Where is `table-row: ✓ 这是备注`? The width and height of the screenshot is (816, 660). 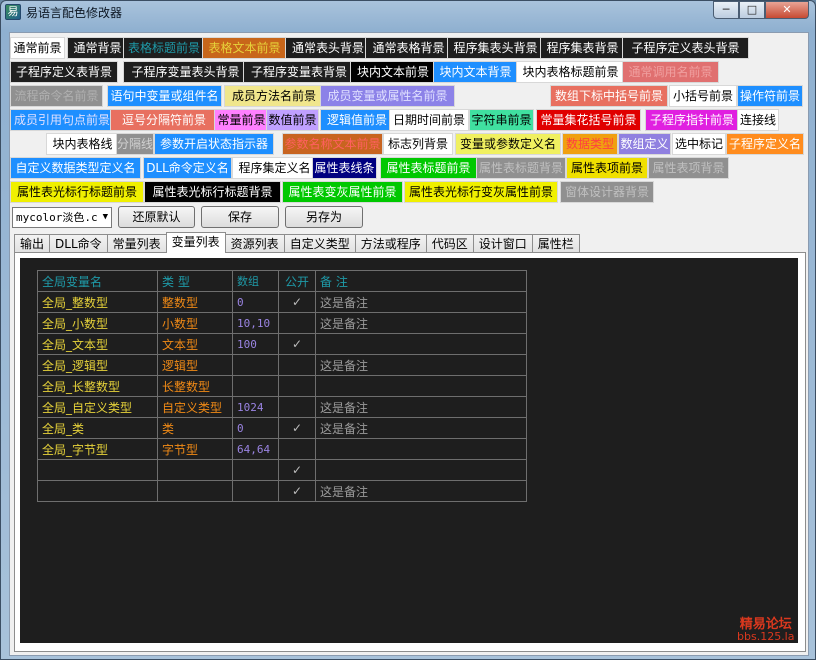 table-row: ✓ 这是备注 is located at coordinates (282, 491).